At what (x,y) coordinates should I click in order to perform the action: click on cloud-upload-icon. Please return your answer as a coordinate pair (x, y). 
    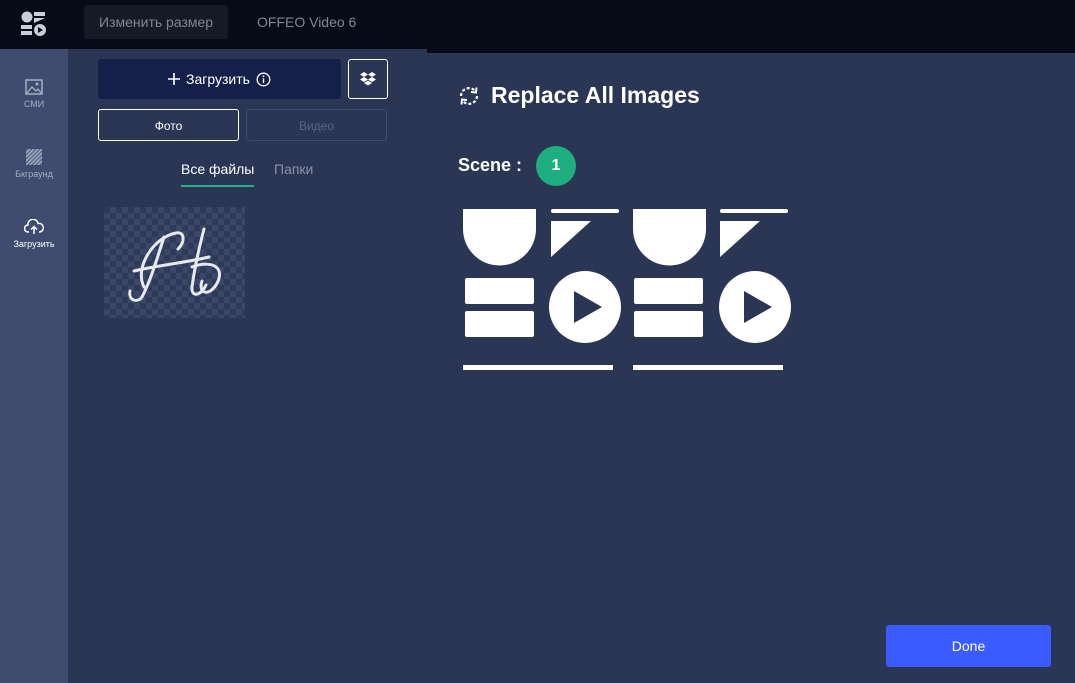
    Looking at the image, I should click on (34, 226).